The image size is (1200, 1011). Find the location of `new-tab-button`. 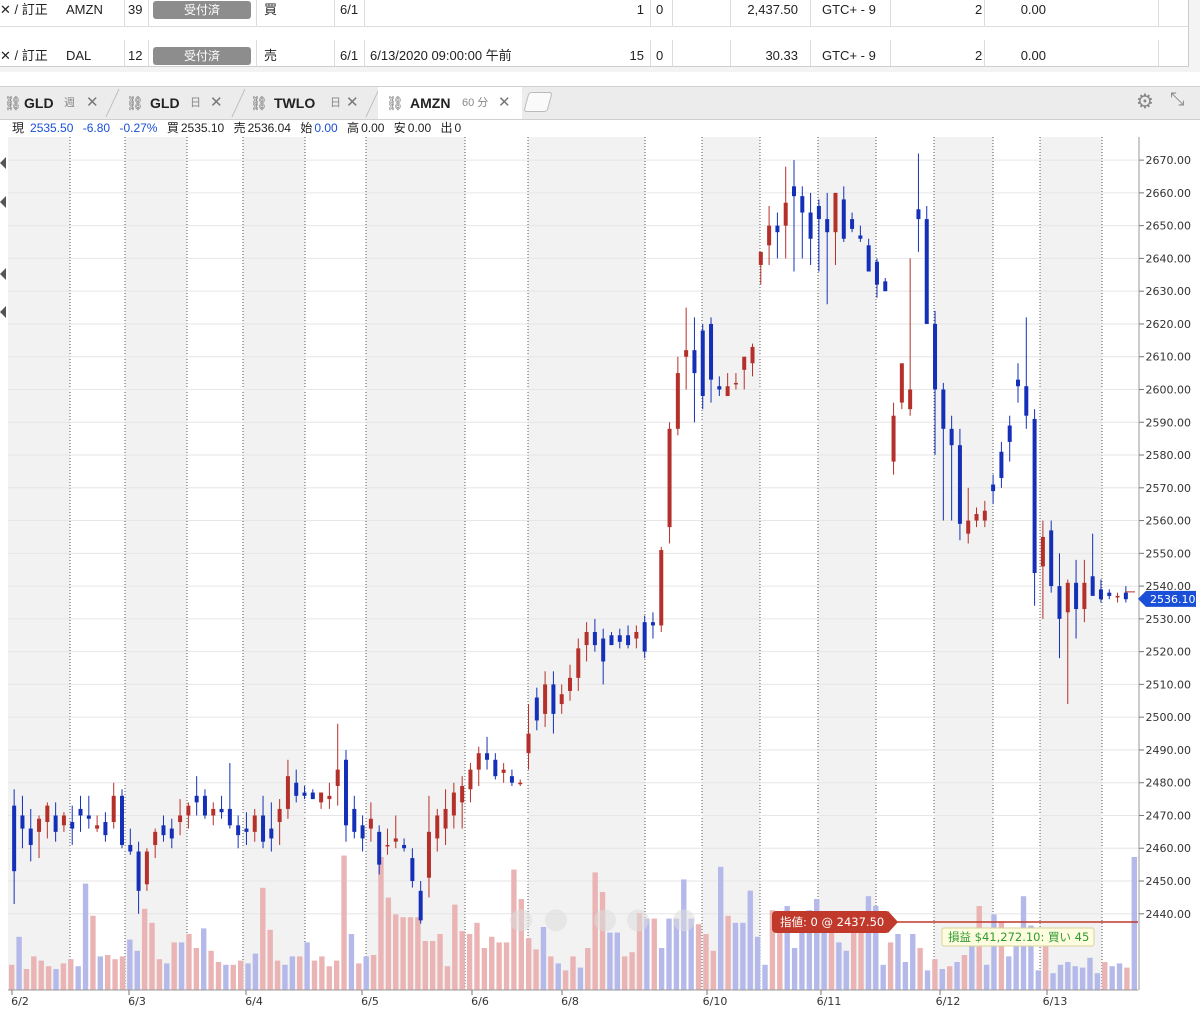

new-tab-button is located at coordinates (538, 102).